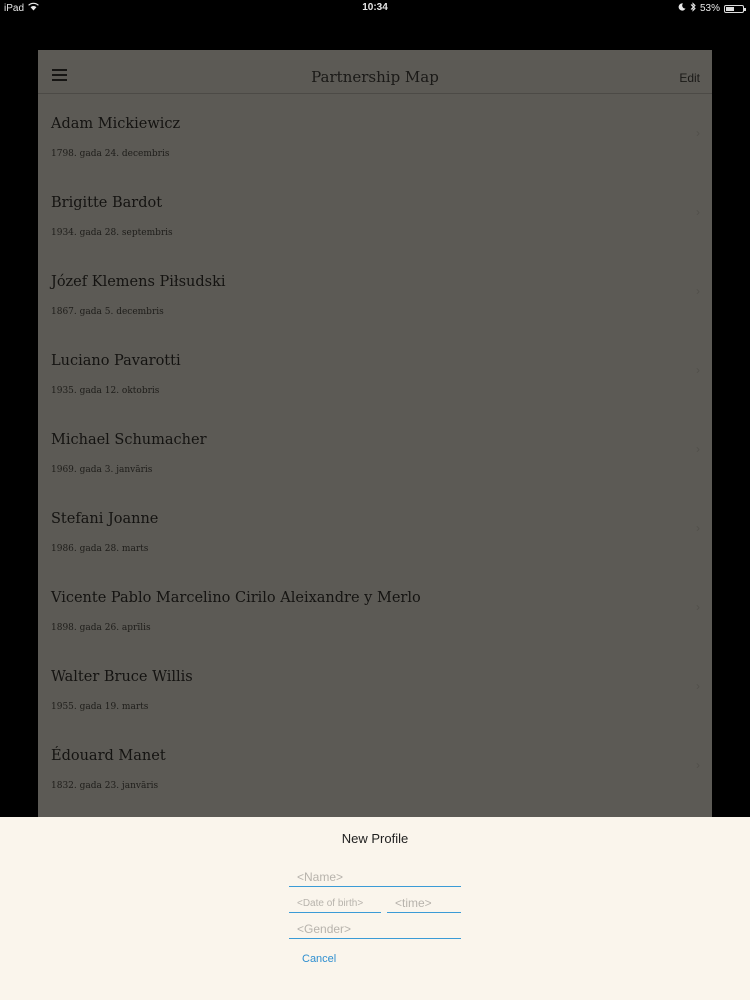 The width and height of the screenshot is (750, 1000). Describe the element at coordinates (375, 838) in the screenshot. I see `sheet-title: New Profile` at that location.